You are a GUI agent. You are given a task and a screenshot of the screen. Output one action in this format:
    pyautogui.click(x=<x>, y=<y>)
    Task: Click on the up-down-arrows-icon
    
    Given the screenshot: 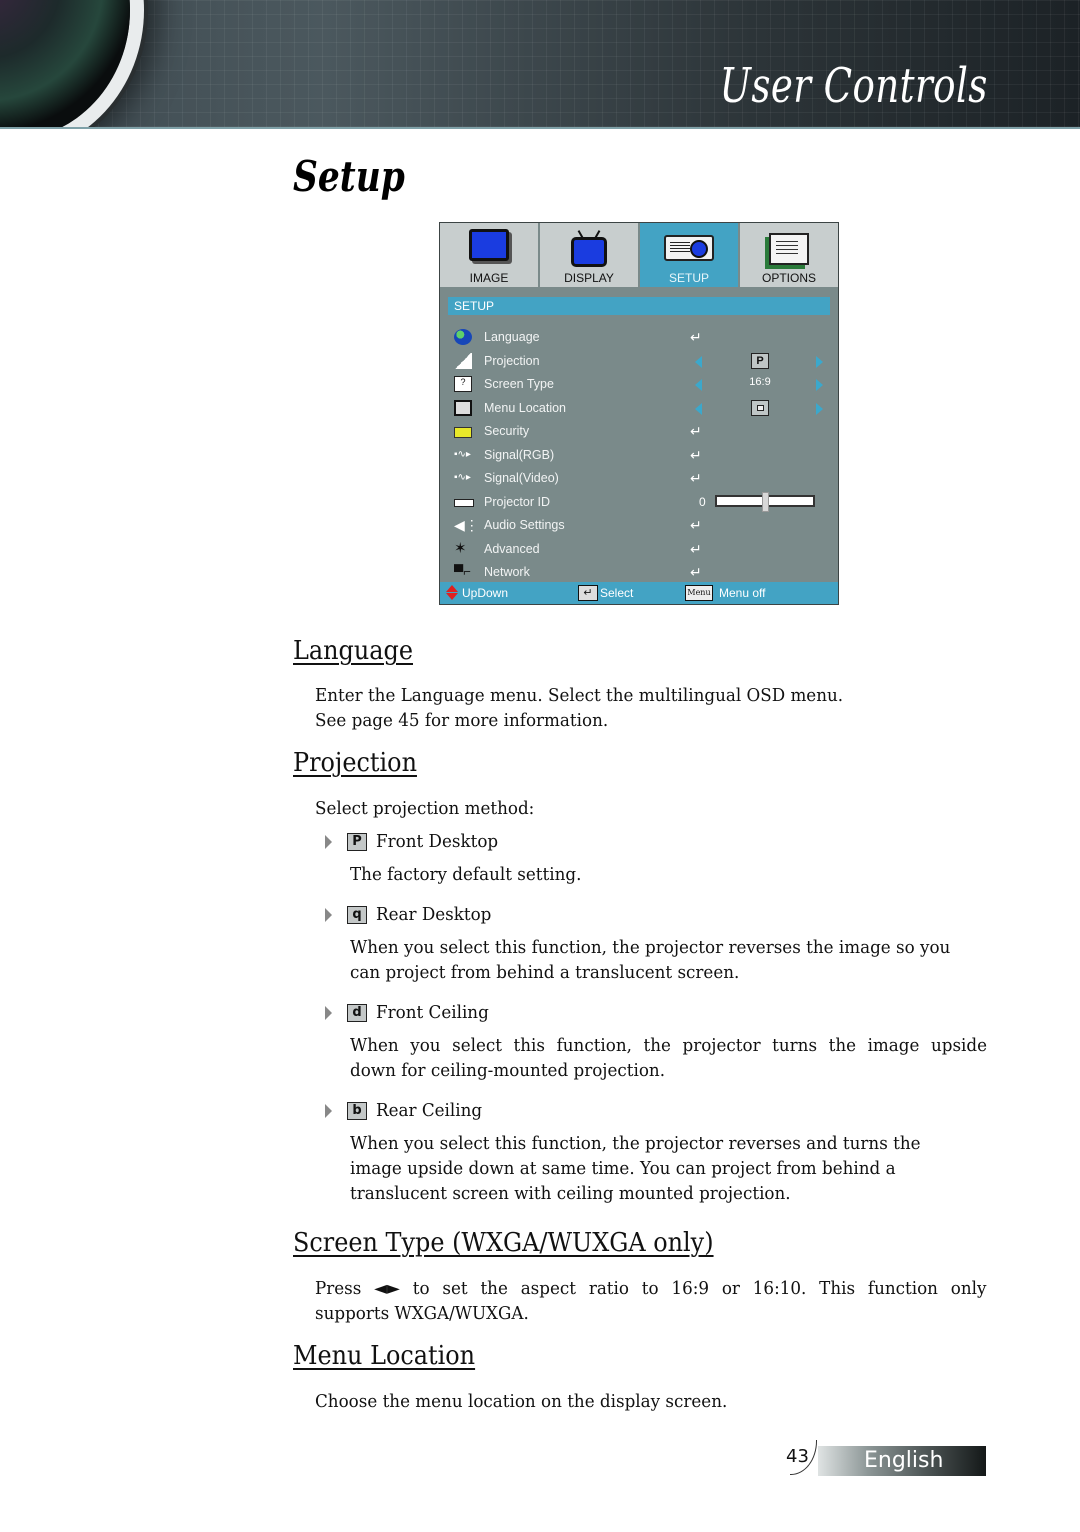 What is the action you would take?
    pyautogui.click(x=452, y=593)
    